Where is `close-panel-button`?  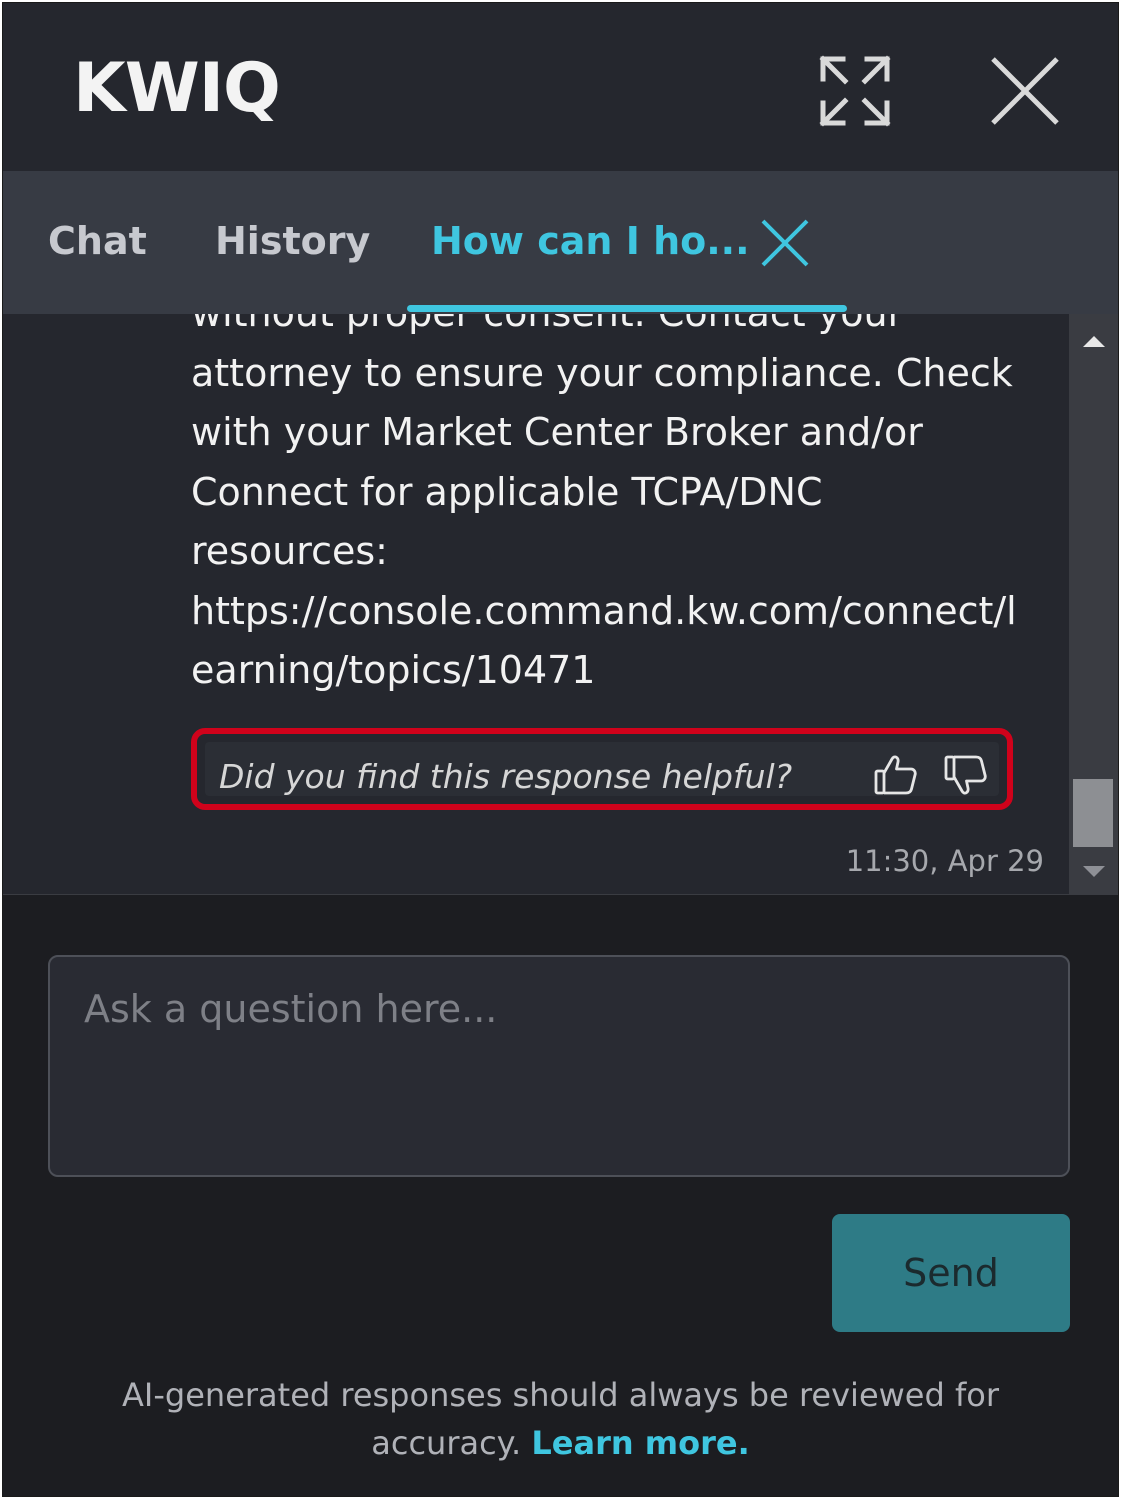
close-panel-button is located at coordinates (1025, 91).